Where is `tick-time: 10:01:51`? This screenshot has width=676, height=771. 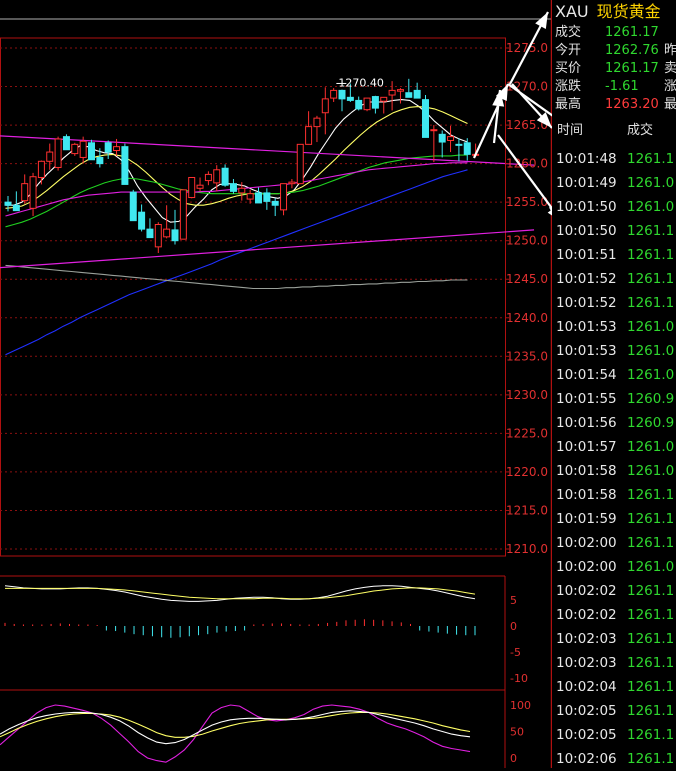 tick-time: 10:01:51 is located at coordinates (586, 255).